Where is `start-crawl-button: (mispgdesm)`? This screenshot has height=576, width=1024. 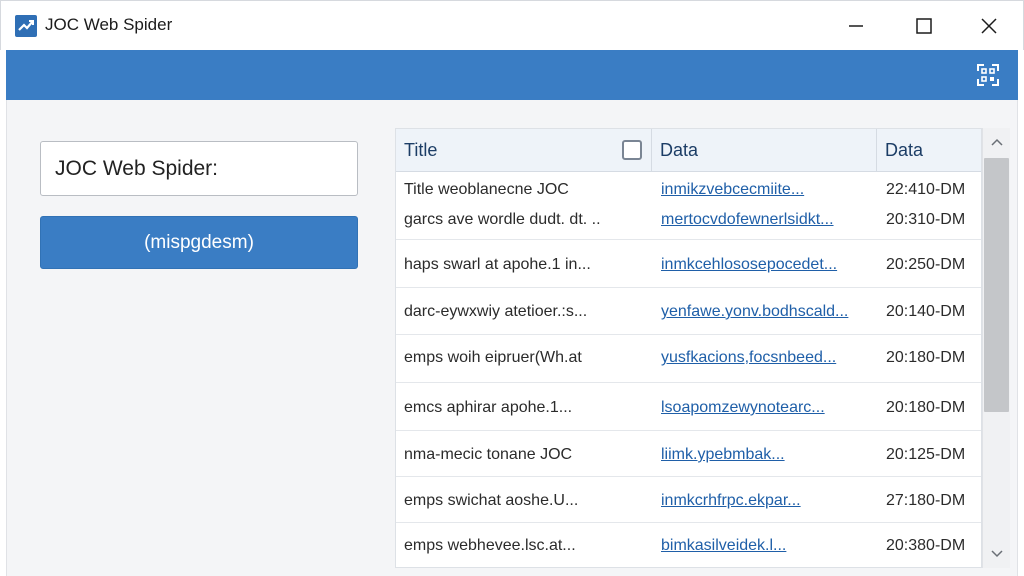 start-crawl-button: (mispgdesm) is located at coordinates (199, 242).